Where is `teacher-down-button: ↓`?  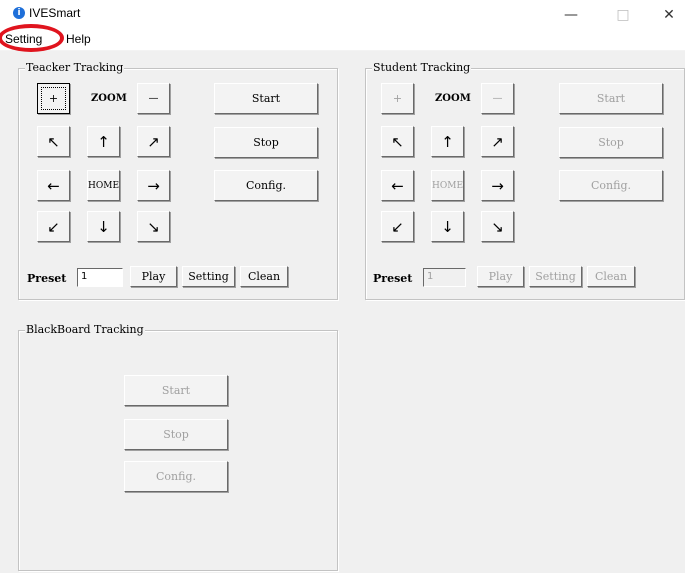 teacher-down-button: ↓ is located at coordinates (103, 226).